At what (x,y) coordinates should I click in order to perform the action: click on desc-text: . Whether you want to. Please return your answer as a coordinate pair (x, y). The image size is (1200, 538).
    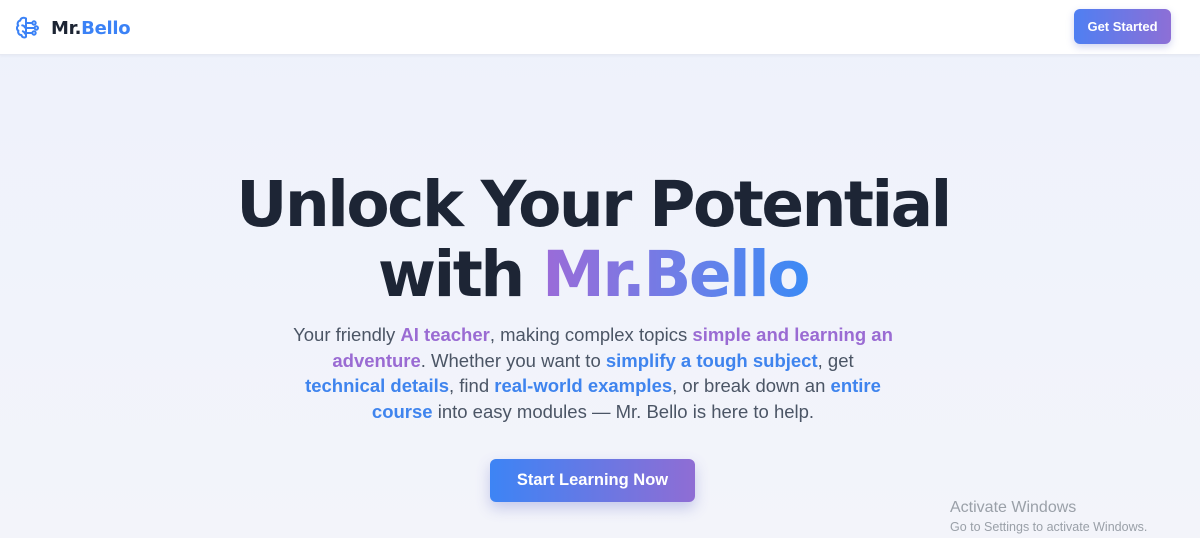
    Looking at the image, I should click on (513, 360).